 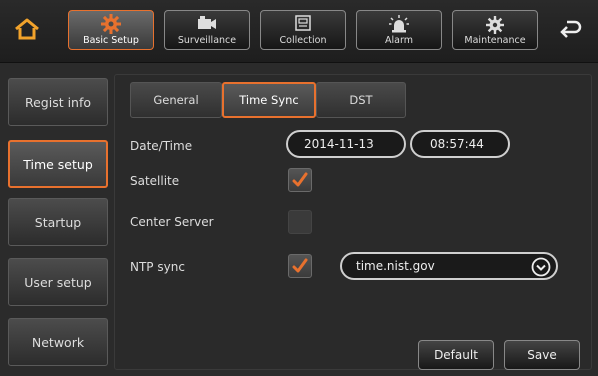 I want to click on tab-alarm-label: Alarm, so click(x=399, y=40).